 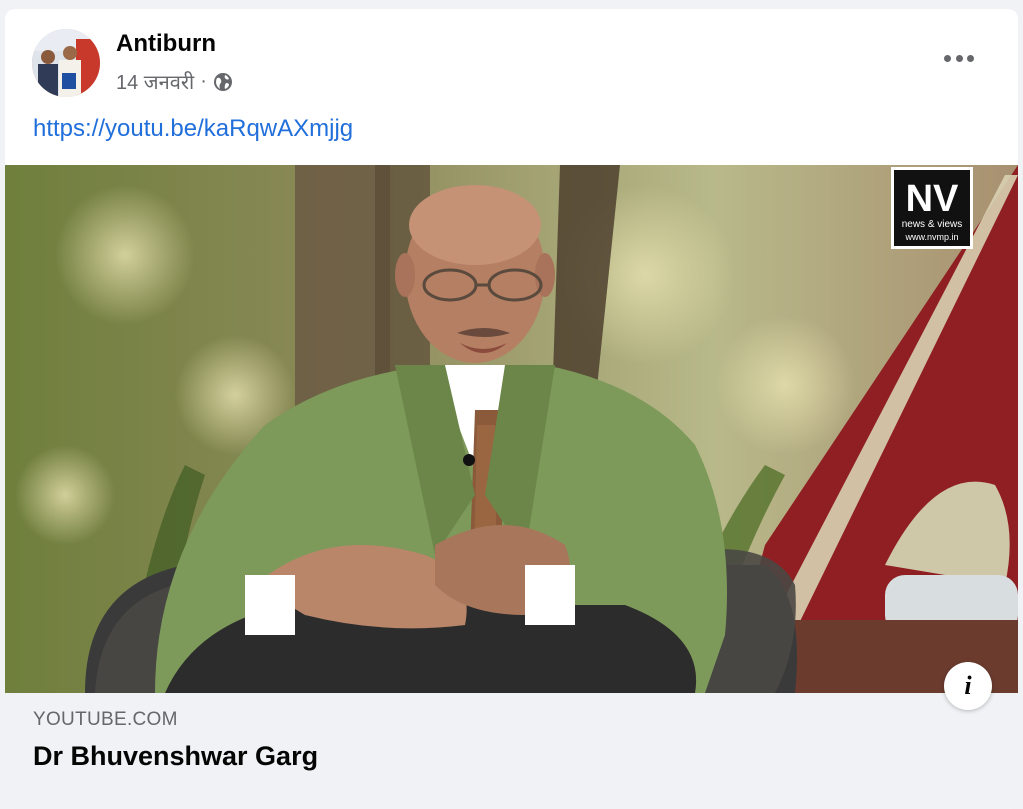 What do you see at coordinates (932, 224) in the screenshot?
I see `watermark-line1-text: news & views` at bounding box center [932, 224].